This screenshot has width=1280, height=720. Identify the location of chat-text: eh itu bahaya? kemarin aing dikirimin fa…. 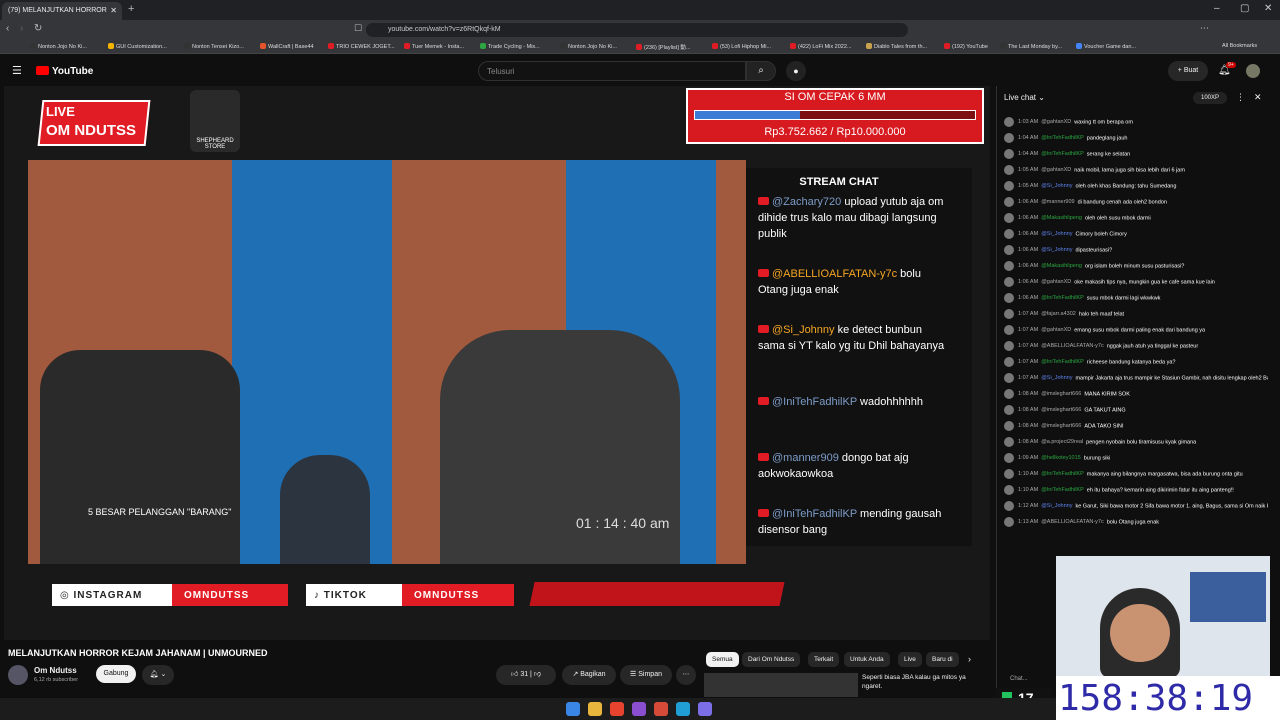
(1160, 490).